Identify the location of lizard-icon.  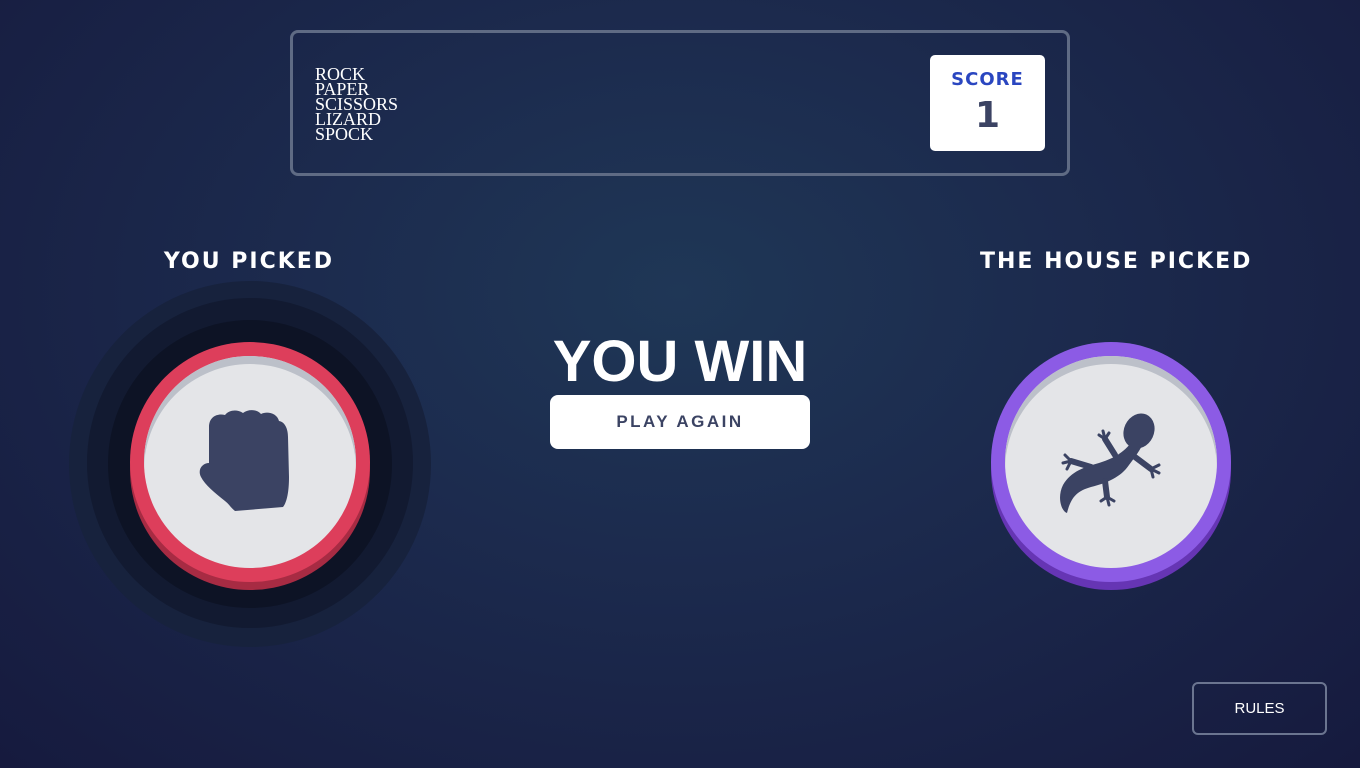
(1110, 463).